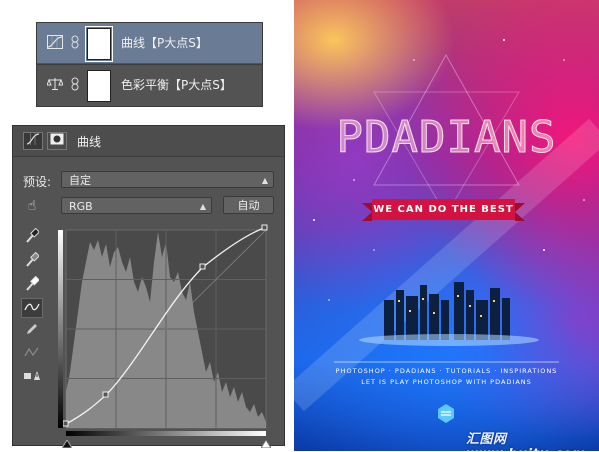 This screenshot has height=452, width=599. I want to click on layer-name: 曲线【P大点S】, so click(164, 43).